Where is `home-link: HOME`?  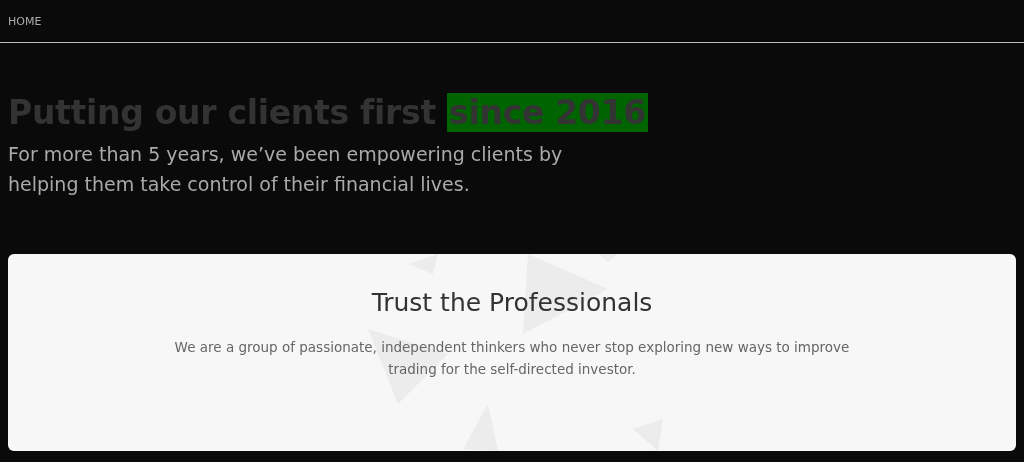 home-link: HOME is located at coordinates (25, 21).